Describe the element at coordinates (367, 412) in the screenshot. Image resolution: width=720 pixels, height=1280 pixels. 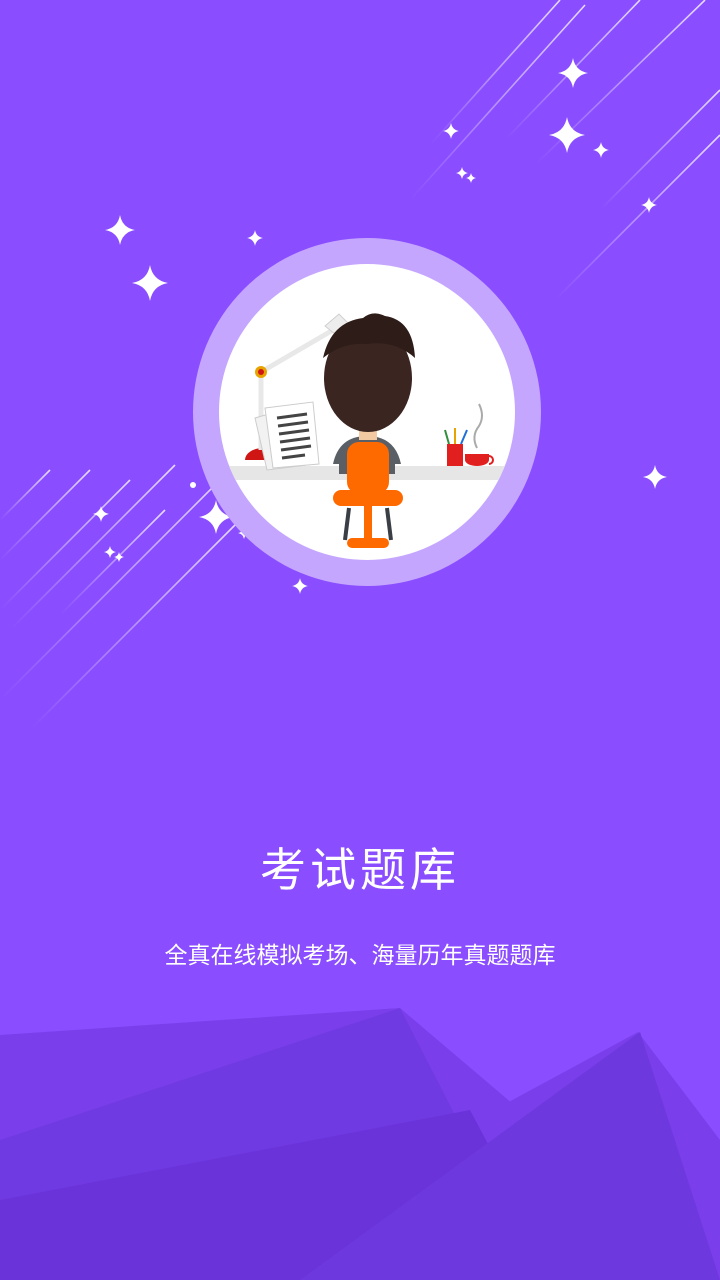
I see `student-at-desk-illustration` at that location.